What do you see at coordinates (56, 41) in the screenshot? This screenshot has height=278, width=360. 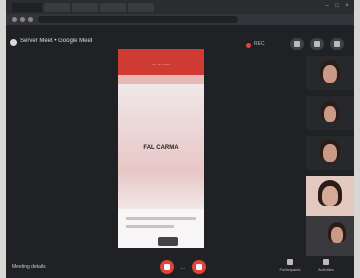 I see `meeting-title: Server Meet • Google Meet` at bounding box center [56, 41].